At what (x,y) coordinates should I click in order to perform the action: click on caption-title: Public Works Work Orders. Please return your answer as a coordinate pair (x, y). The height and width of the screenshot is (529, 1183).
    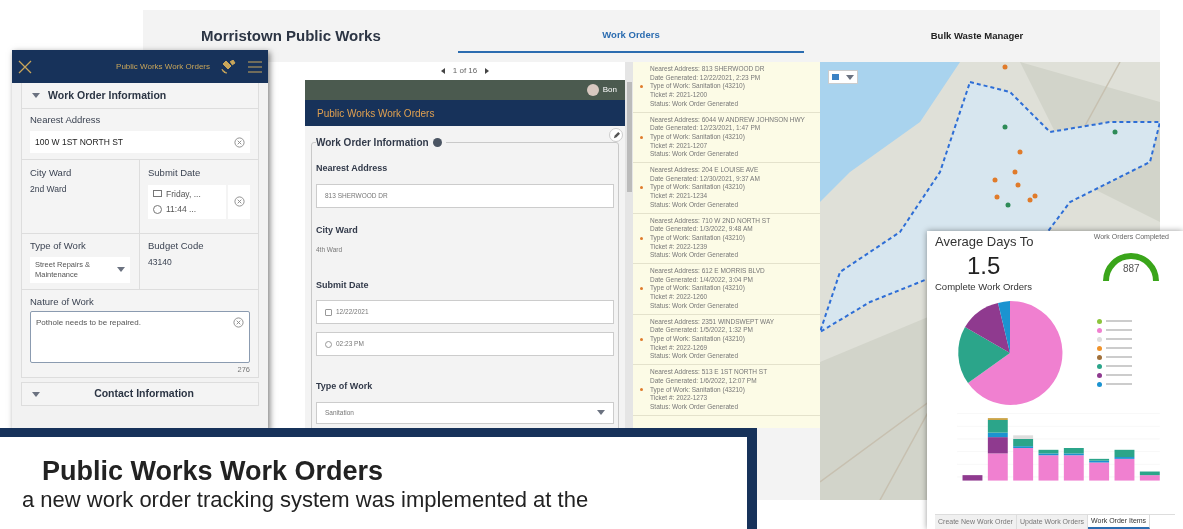
    Looking at the image, I should click on (213, 471).